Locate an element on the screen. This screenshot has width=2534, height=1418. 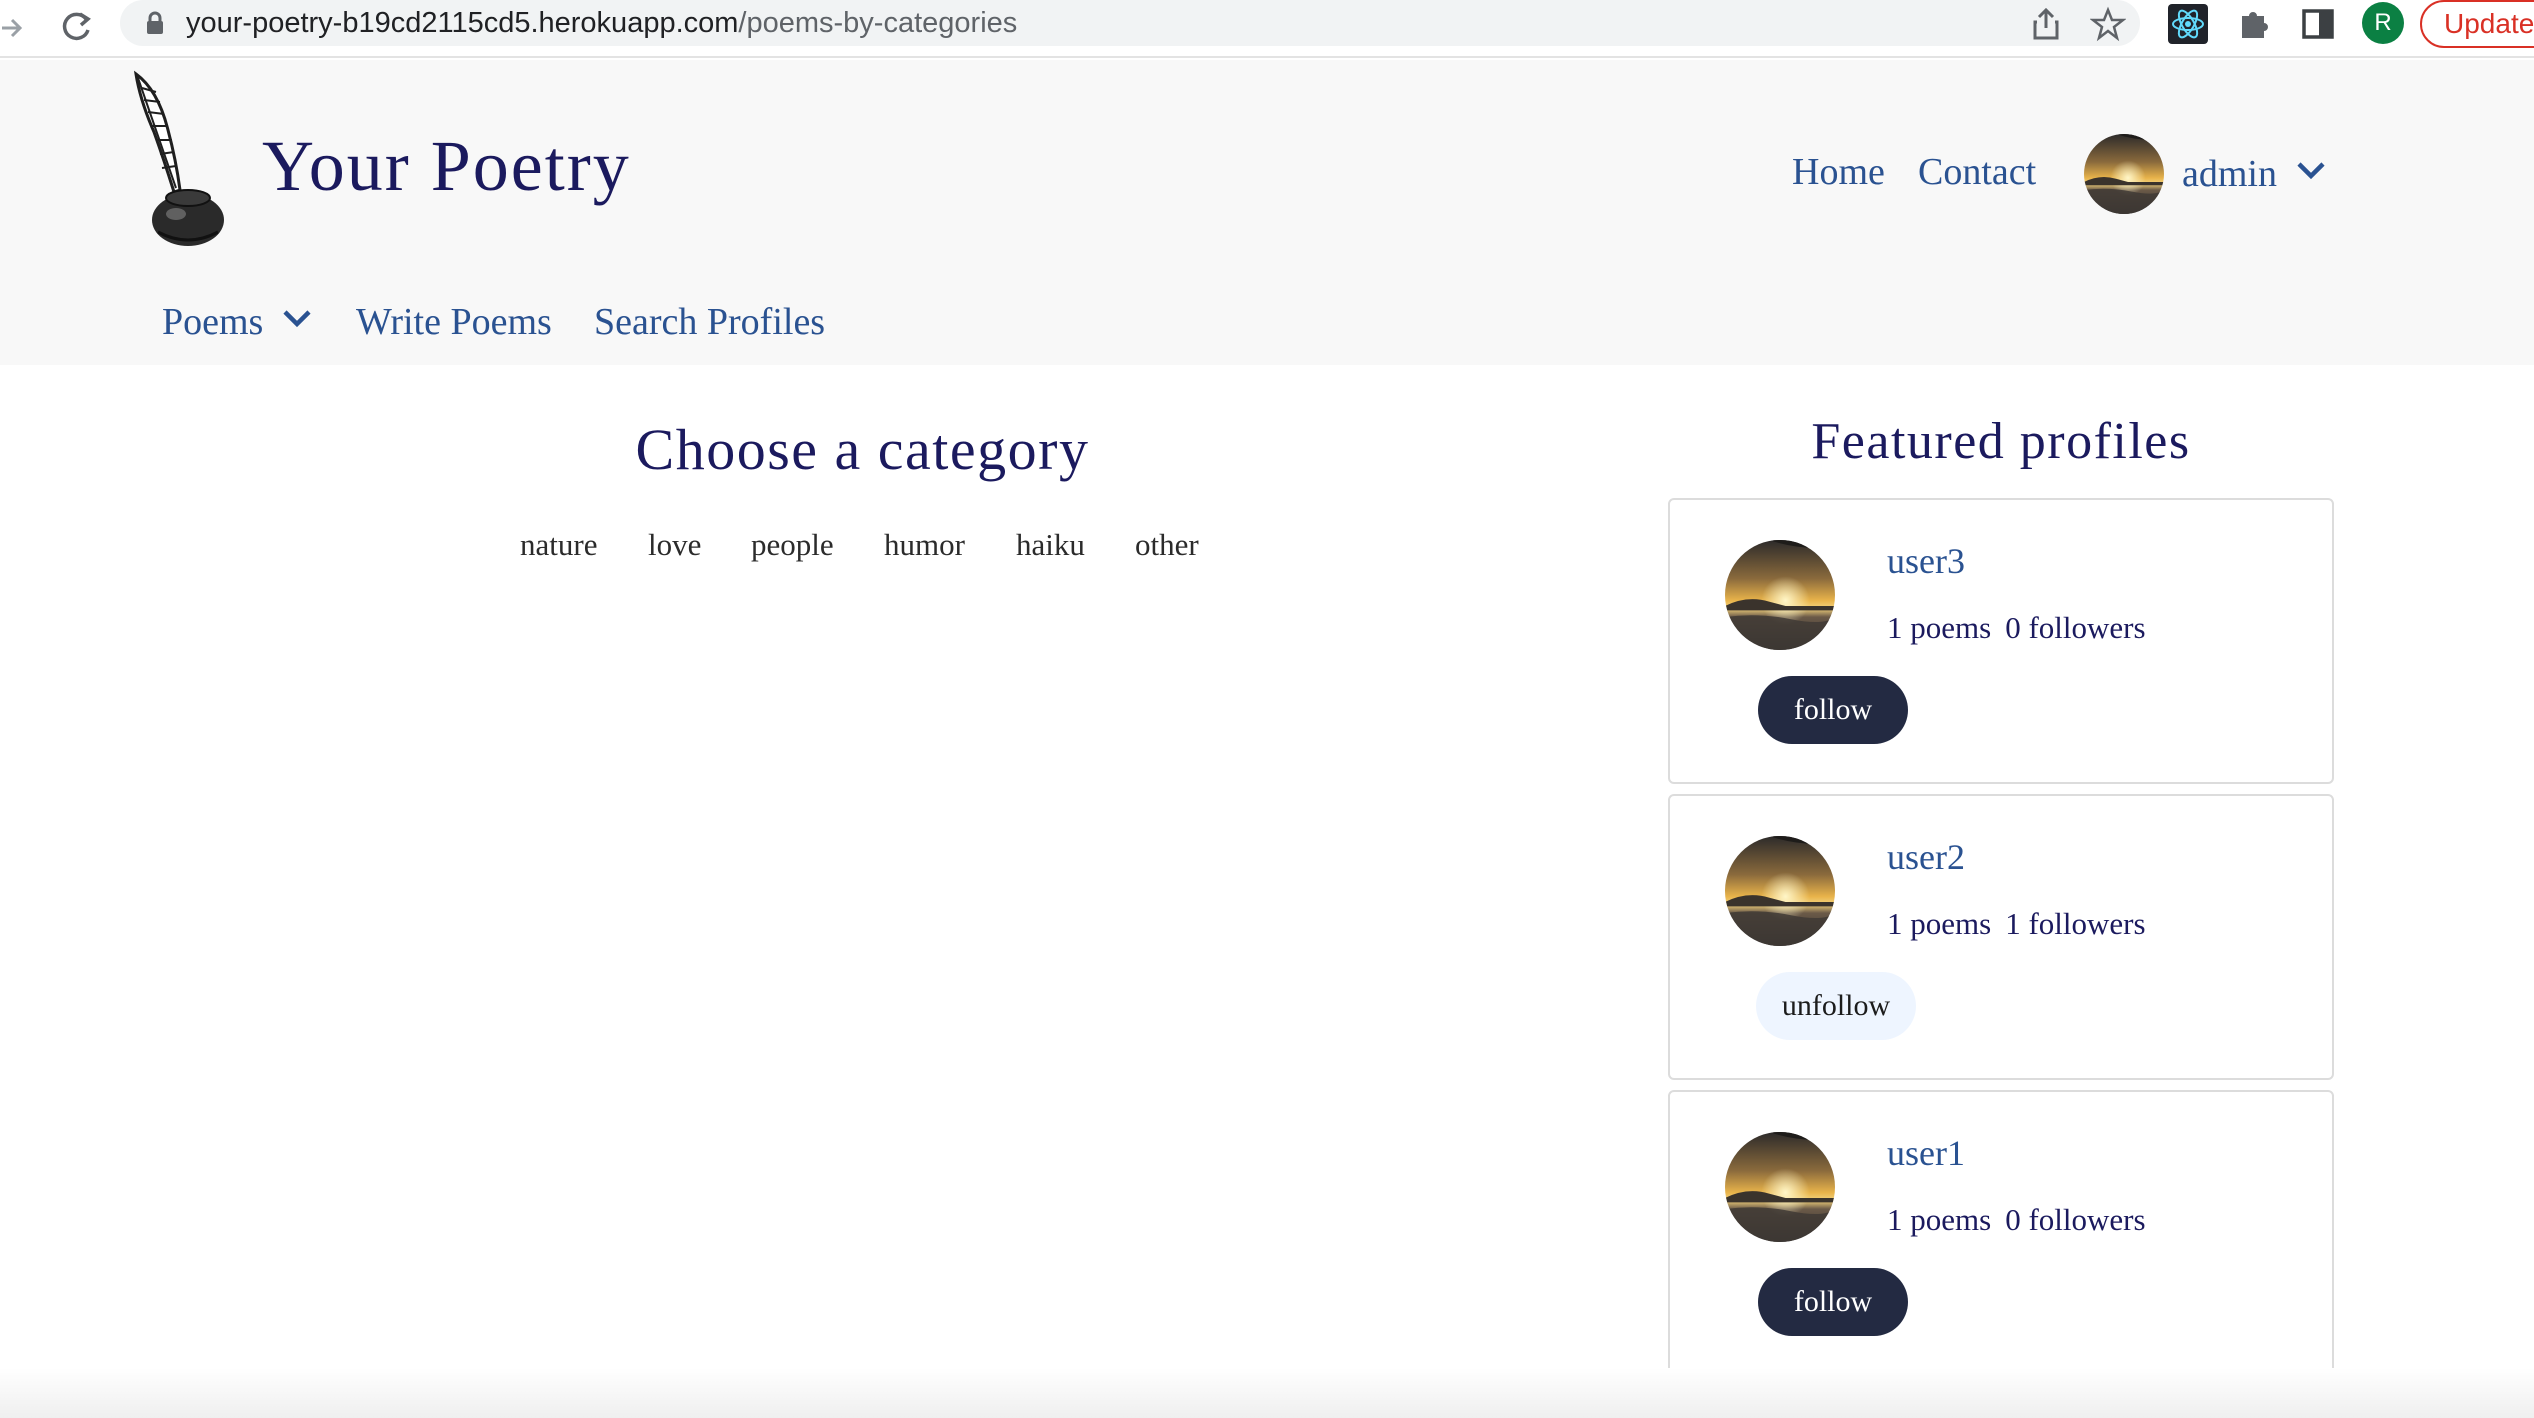
category-heading: Choose a category is located at coordinates (862, 449).